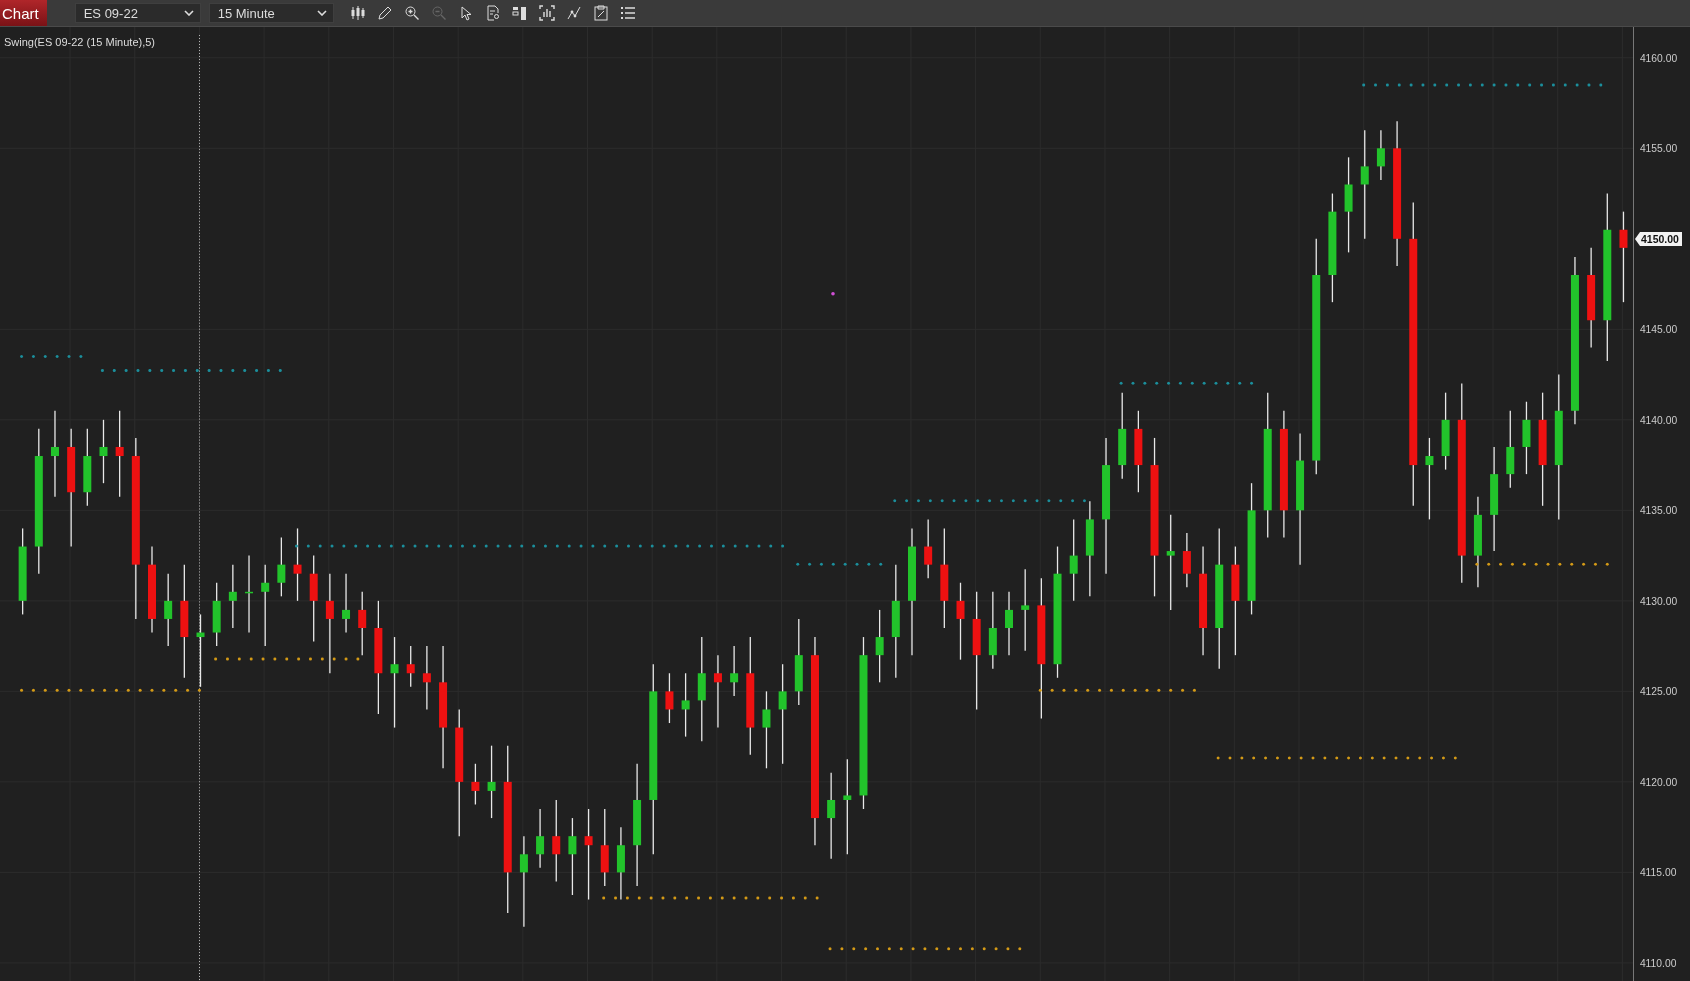 The height and width of the screenshot is (981, 1690). Describe the element at coordinates (519, 13) in the screenshot. I see `panel-icon` at that location.